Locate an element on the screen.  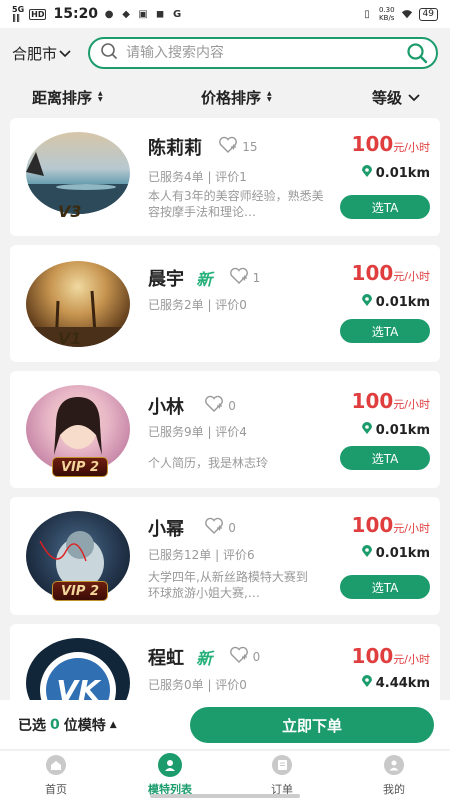
square-icon: ▣ is located at coordinates (143, 14).